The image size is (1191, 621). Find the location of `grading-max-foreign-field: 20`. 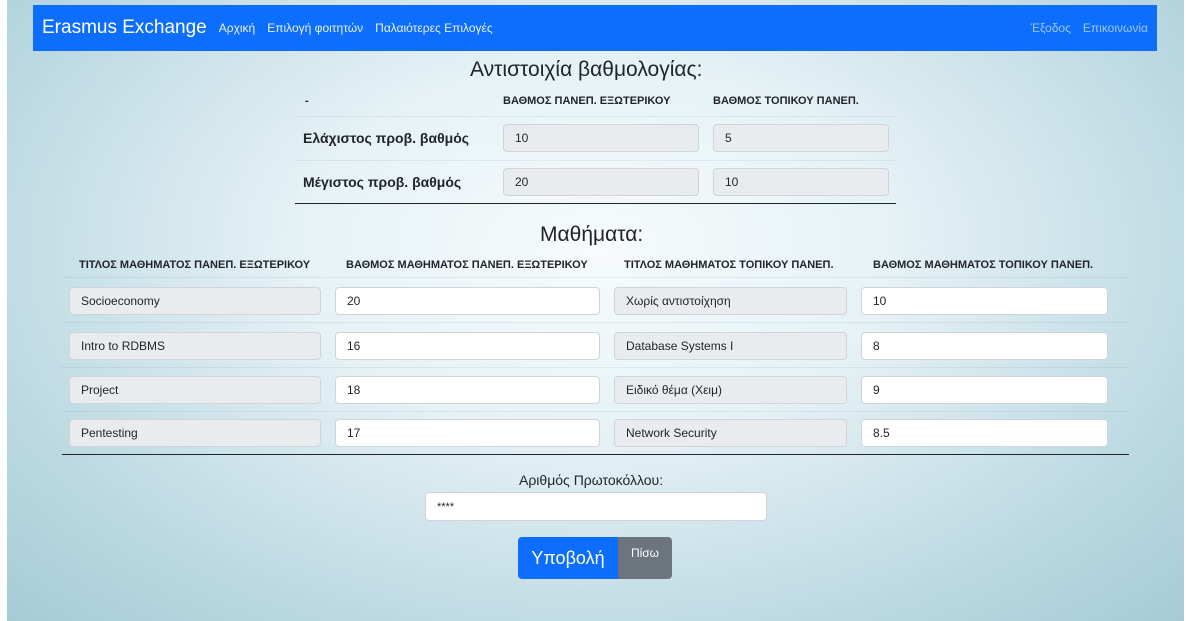

grading-max-foreign-field: 20 is located at coordinates (601, 182).